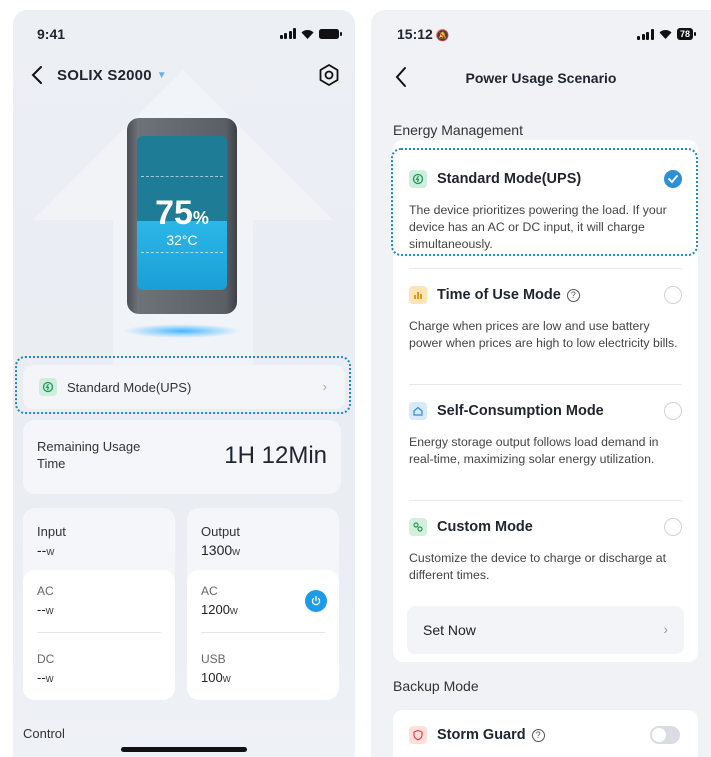 The height and width of the screenshot is (757, 711). I want to click on device-image: 75% 32°C, so click(182, 228).